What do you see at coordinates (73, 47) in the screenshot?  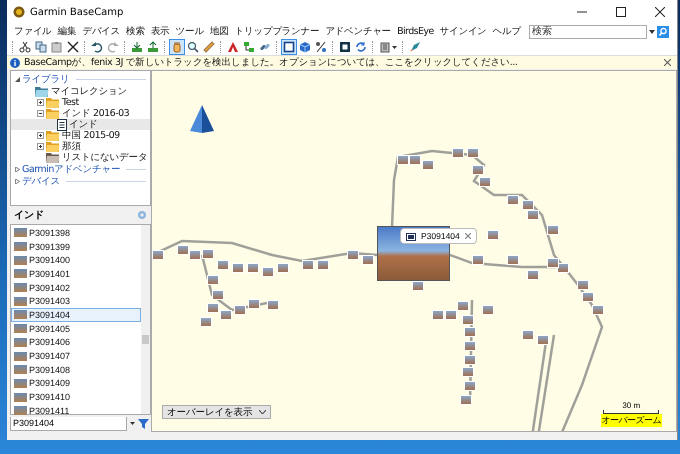 I see `delete-icon` at bounding box center [73, 47].